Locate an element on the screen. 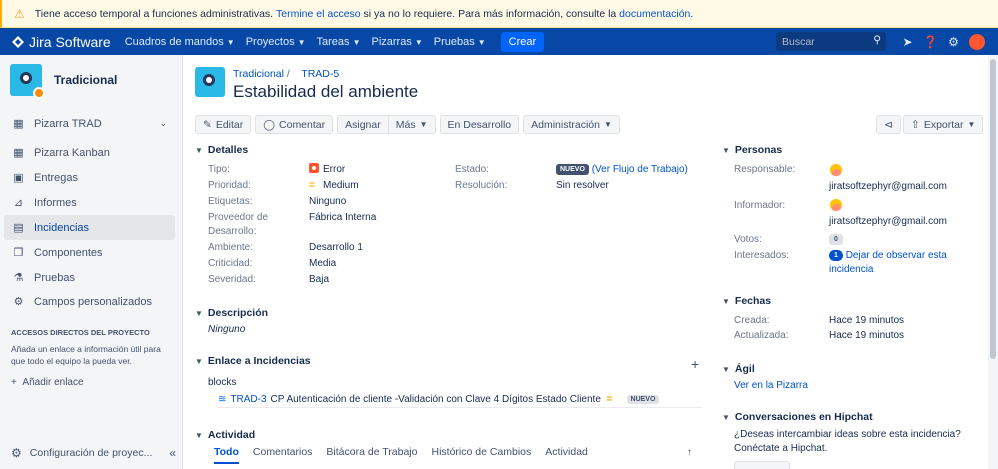 This screenshot has height=469, width=998. agile-section-toggle: ▼ Ágil is located at coordinates (738, 369).